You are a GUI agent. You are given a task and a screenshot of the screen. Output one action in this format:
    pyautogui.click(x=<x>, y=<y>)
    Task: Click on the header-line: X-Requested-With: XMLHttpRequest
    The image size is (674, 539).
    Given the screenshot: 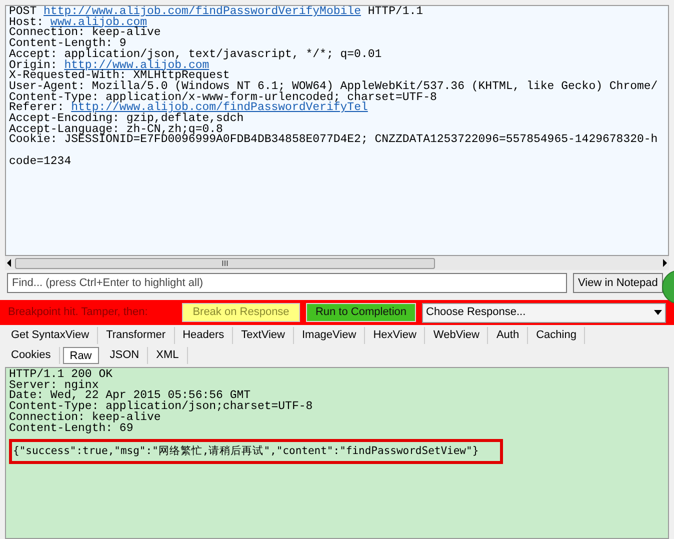 What is the action you would take?
    pyautogui.click(x=119, y=76)
    